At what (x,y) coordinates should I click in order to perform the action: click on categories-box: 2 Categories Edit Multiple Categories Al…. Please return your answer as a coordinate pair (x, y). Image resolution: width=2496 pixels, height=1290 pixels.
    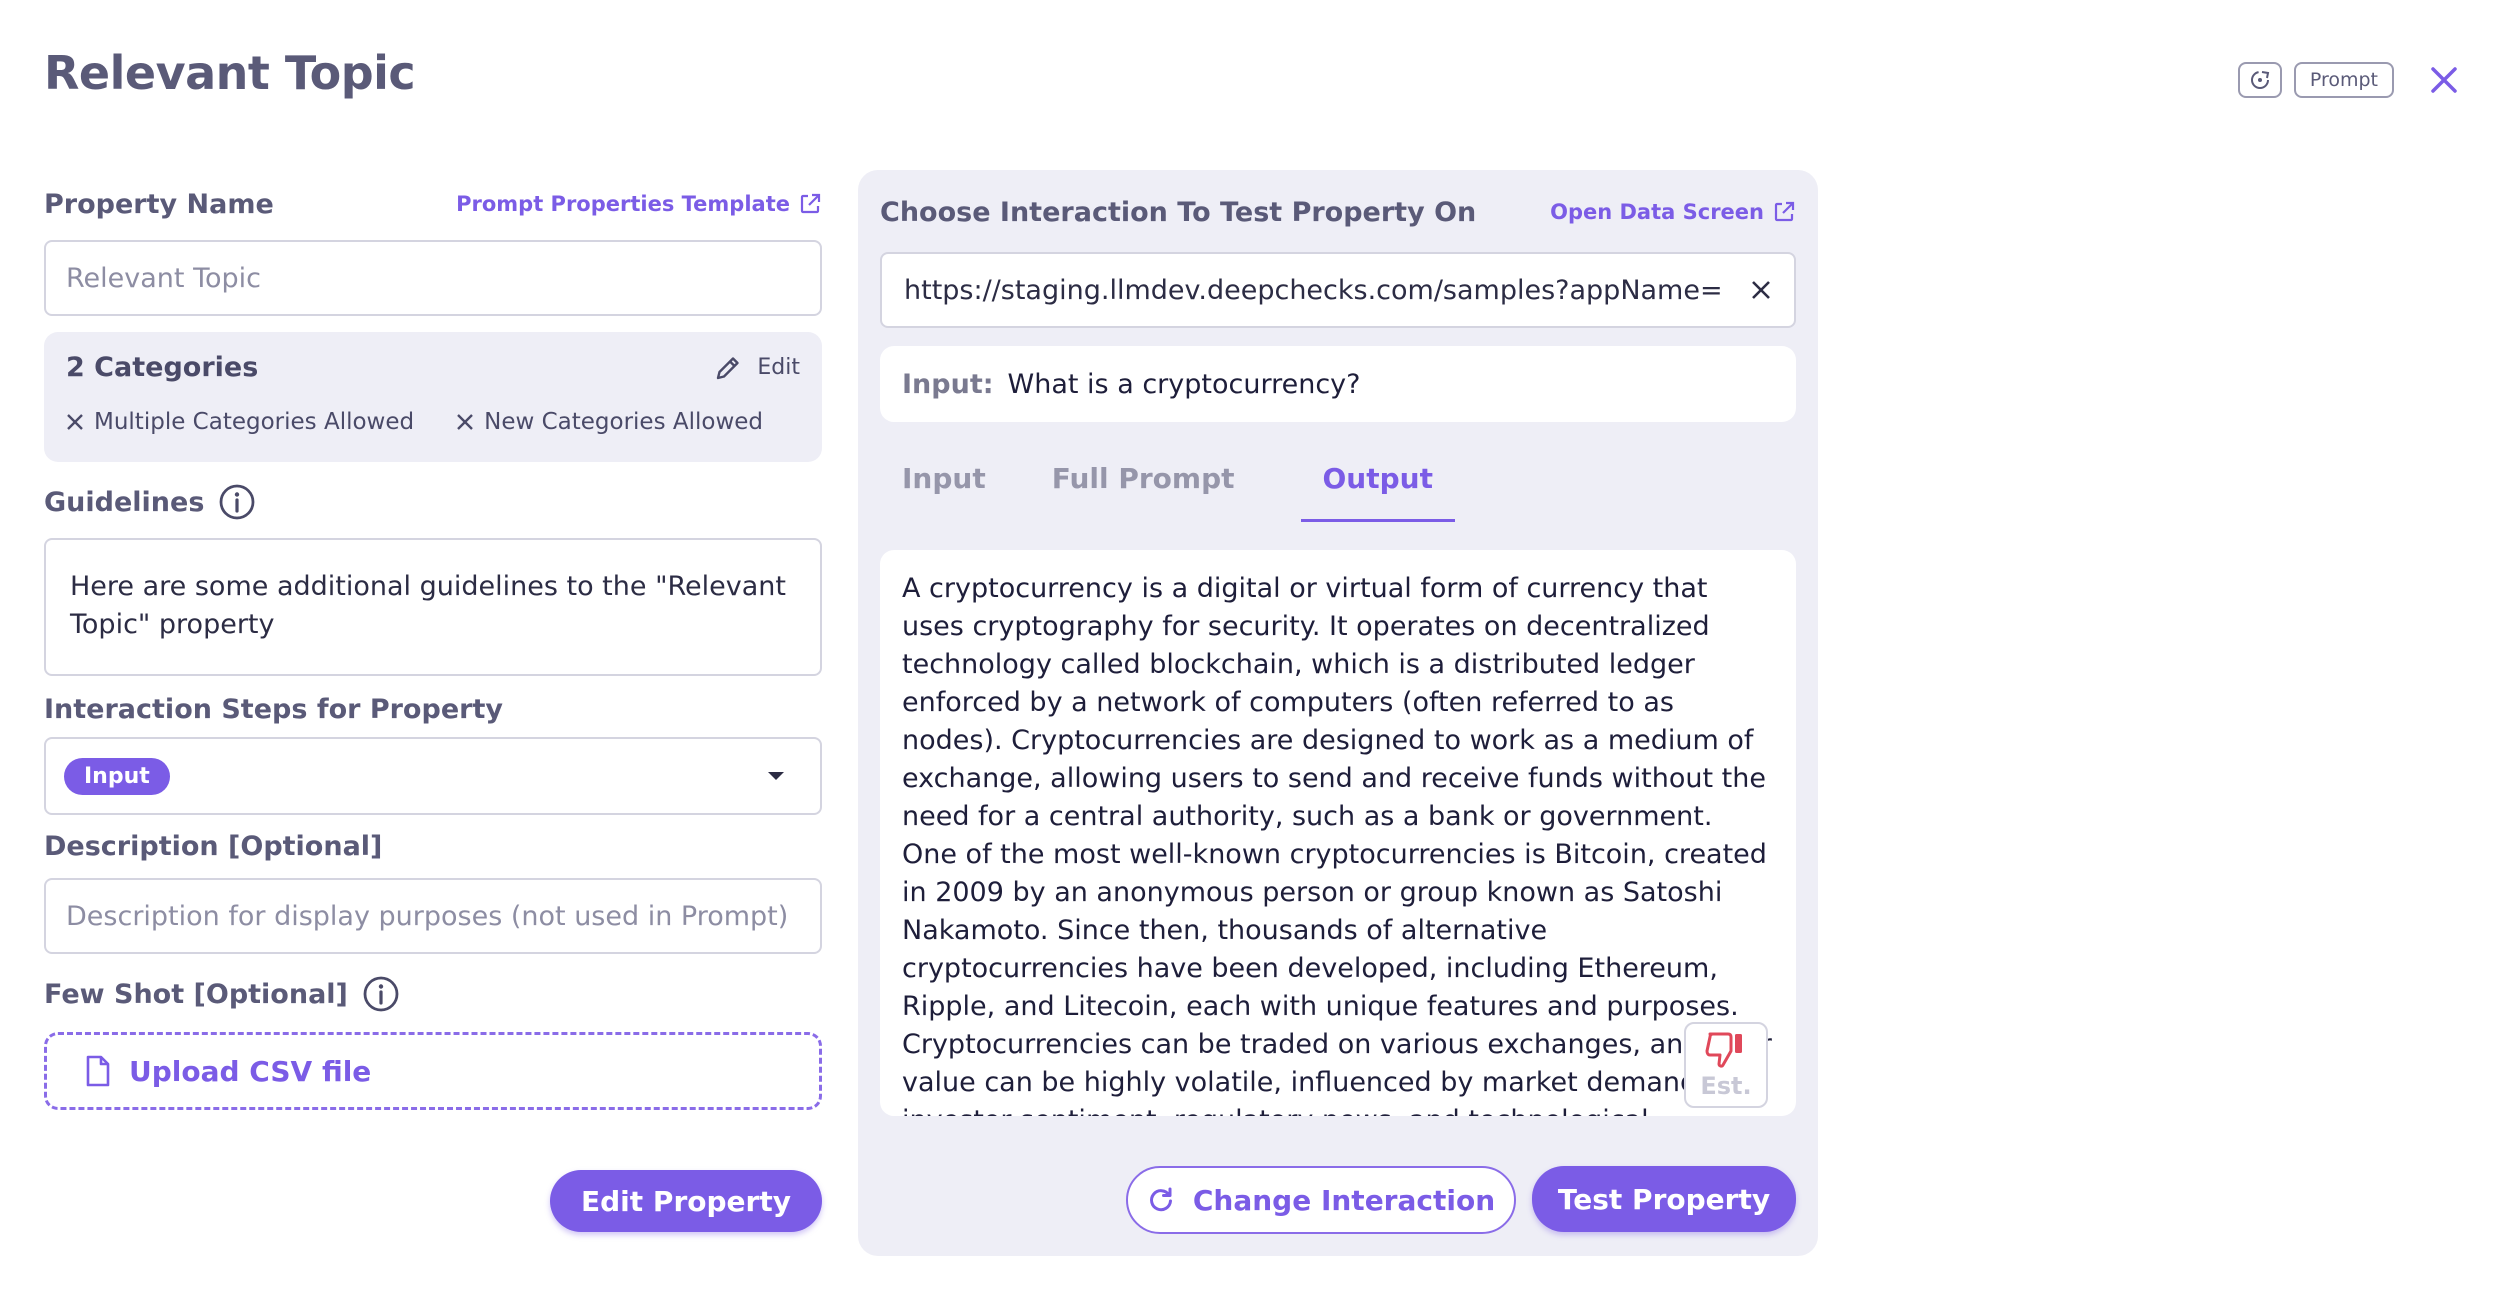
    Looking at the image, I should click on (433, 397).